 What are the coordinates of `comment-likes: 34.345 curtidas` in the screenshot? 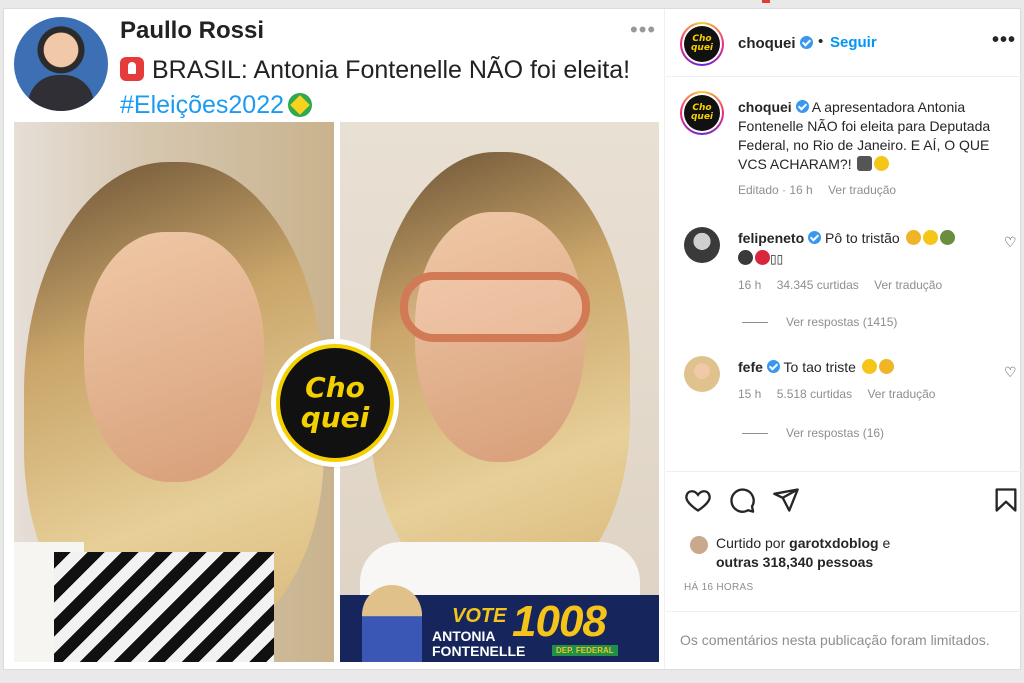 It's located at (818, 285).